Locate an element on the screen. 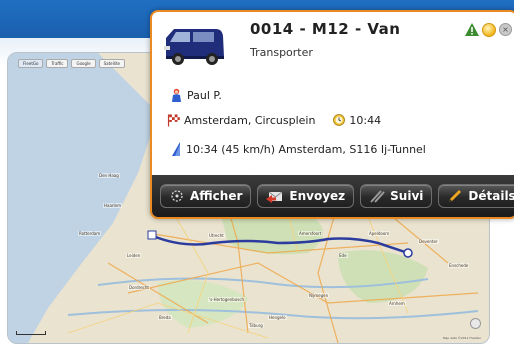 The image size is (514, 344). map-city-label: Haarlem is located at coordinates (113, 205).